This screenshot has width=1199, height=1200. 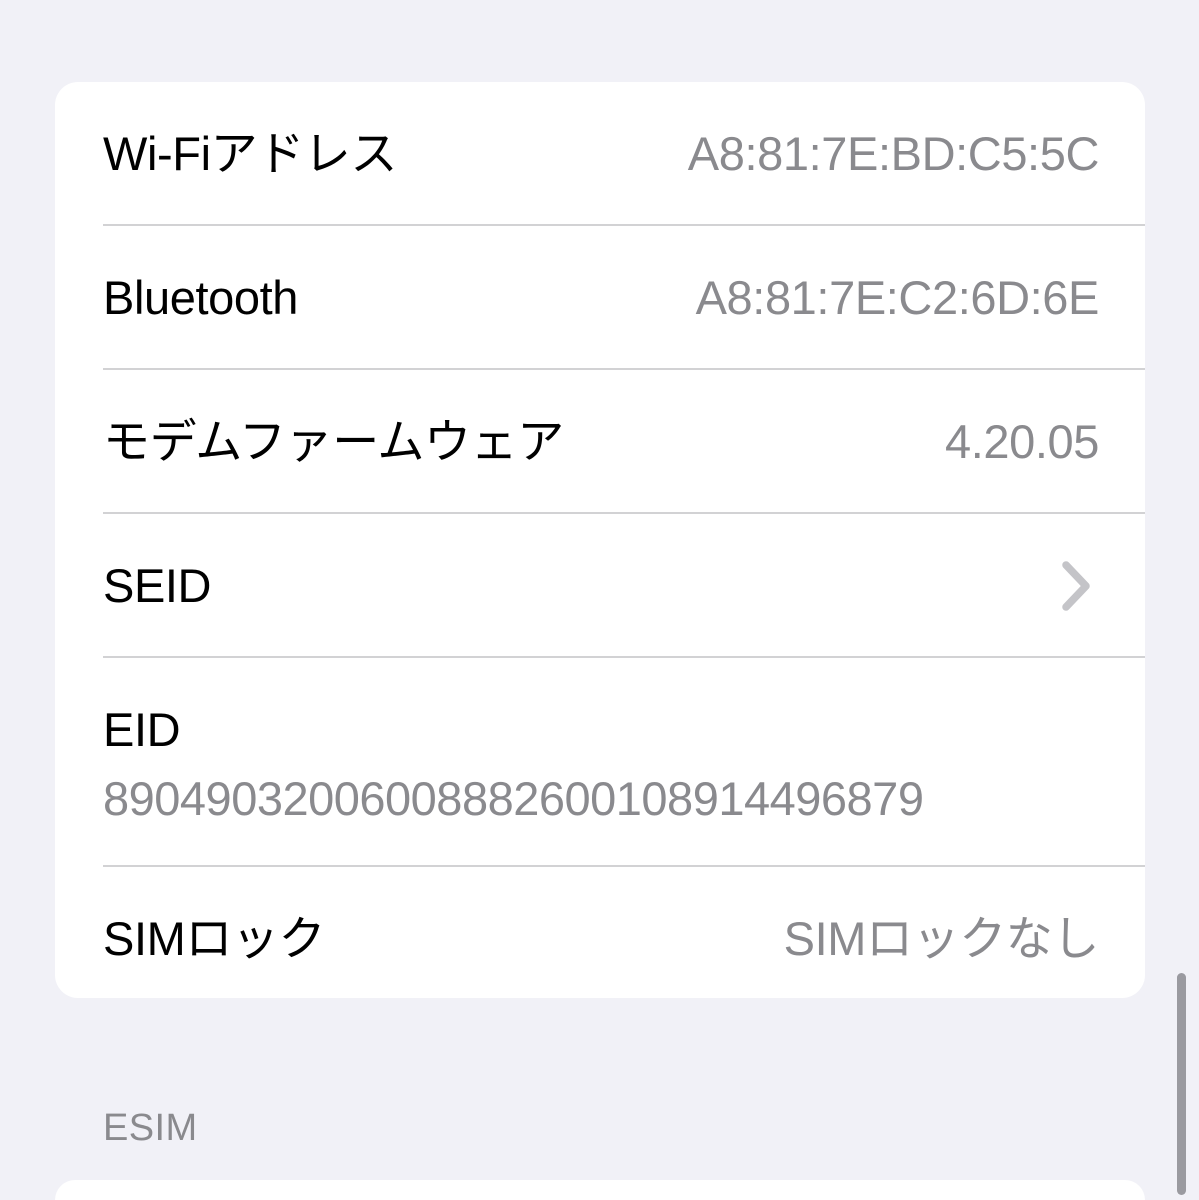 I want to click on row-modem-firmware: モデムファームウェア 4.20.05, so click(x=600, y=442).